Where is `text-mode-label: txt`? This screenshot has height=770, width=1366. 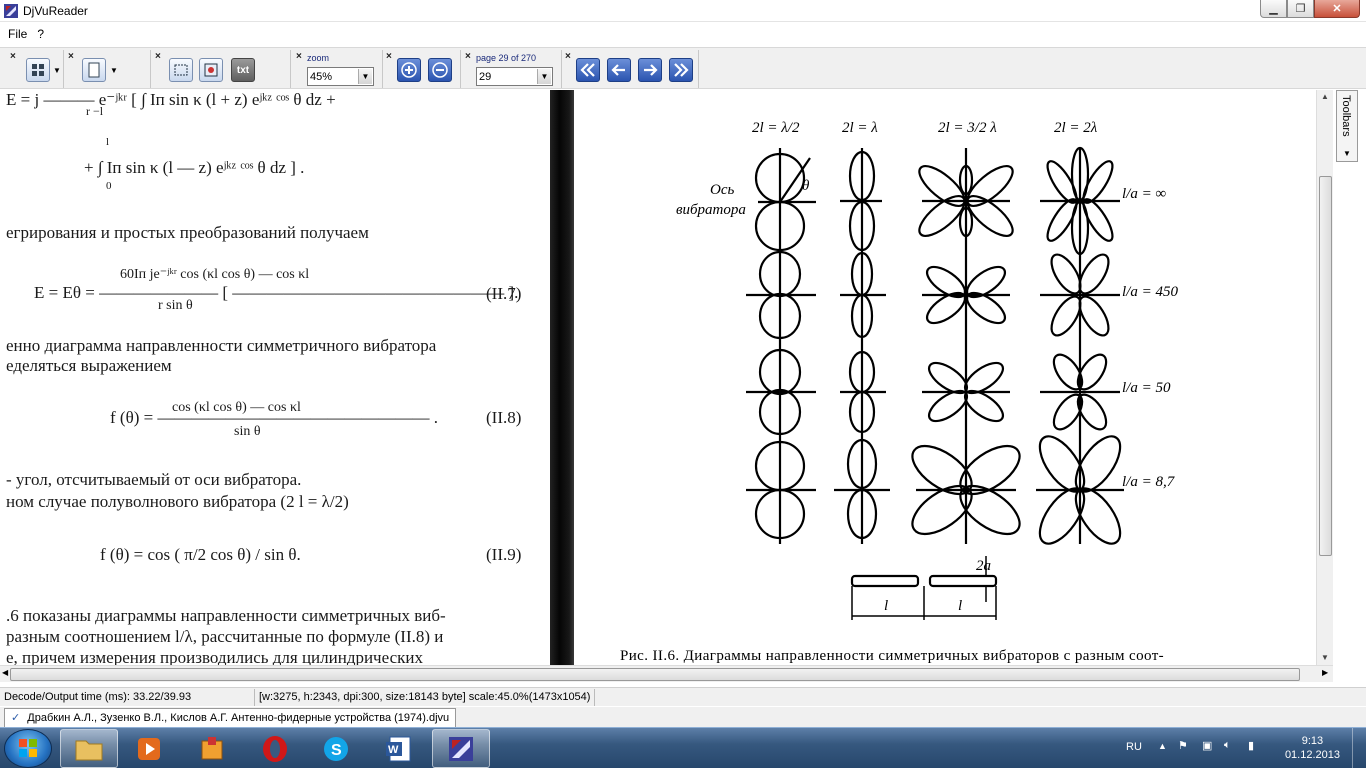
text-mode-label: txt is located at coordinates (243, 70).